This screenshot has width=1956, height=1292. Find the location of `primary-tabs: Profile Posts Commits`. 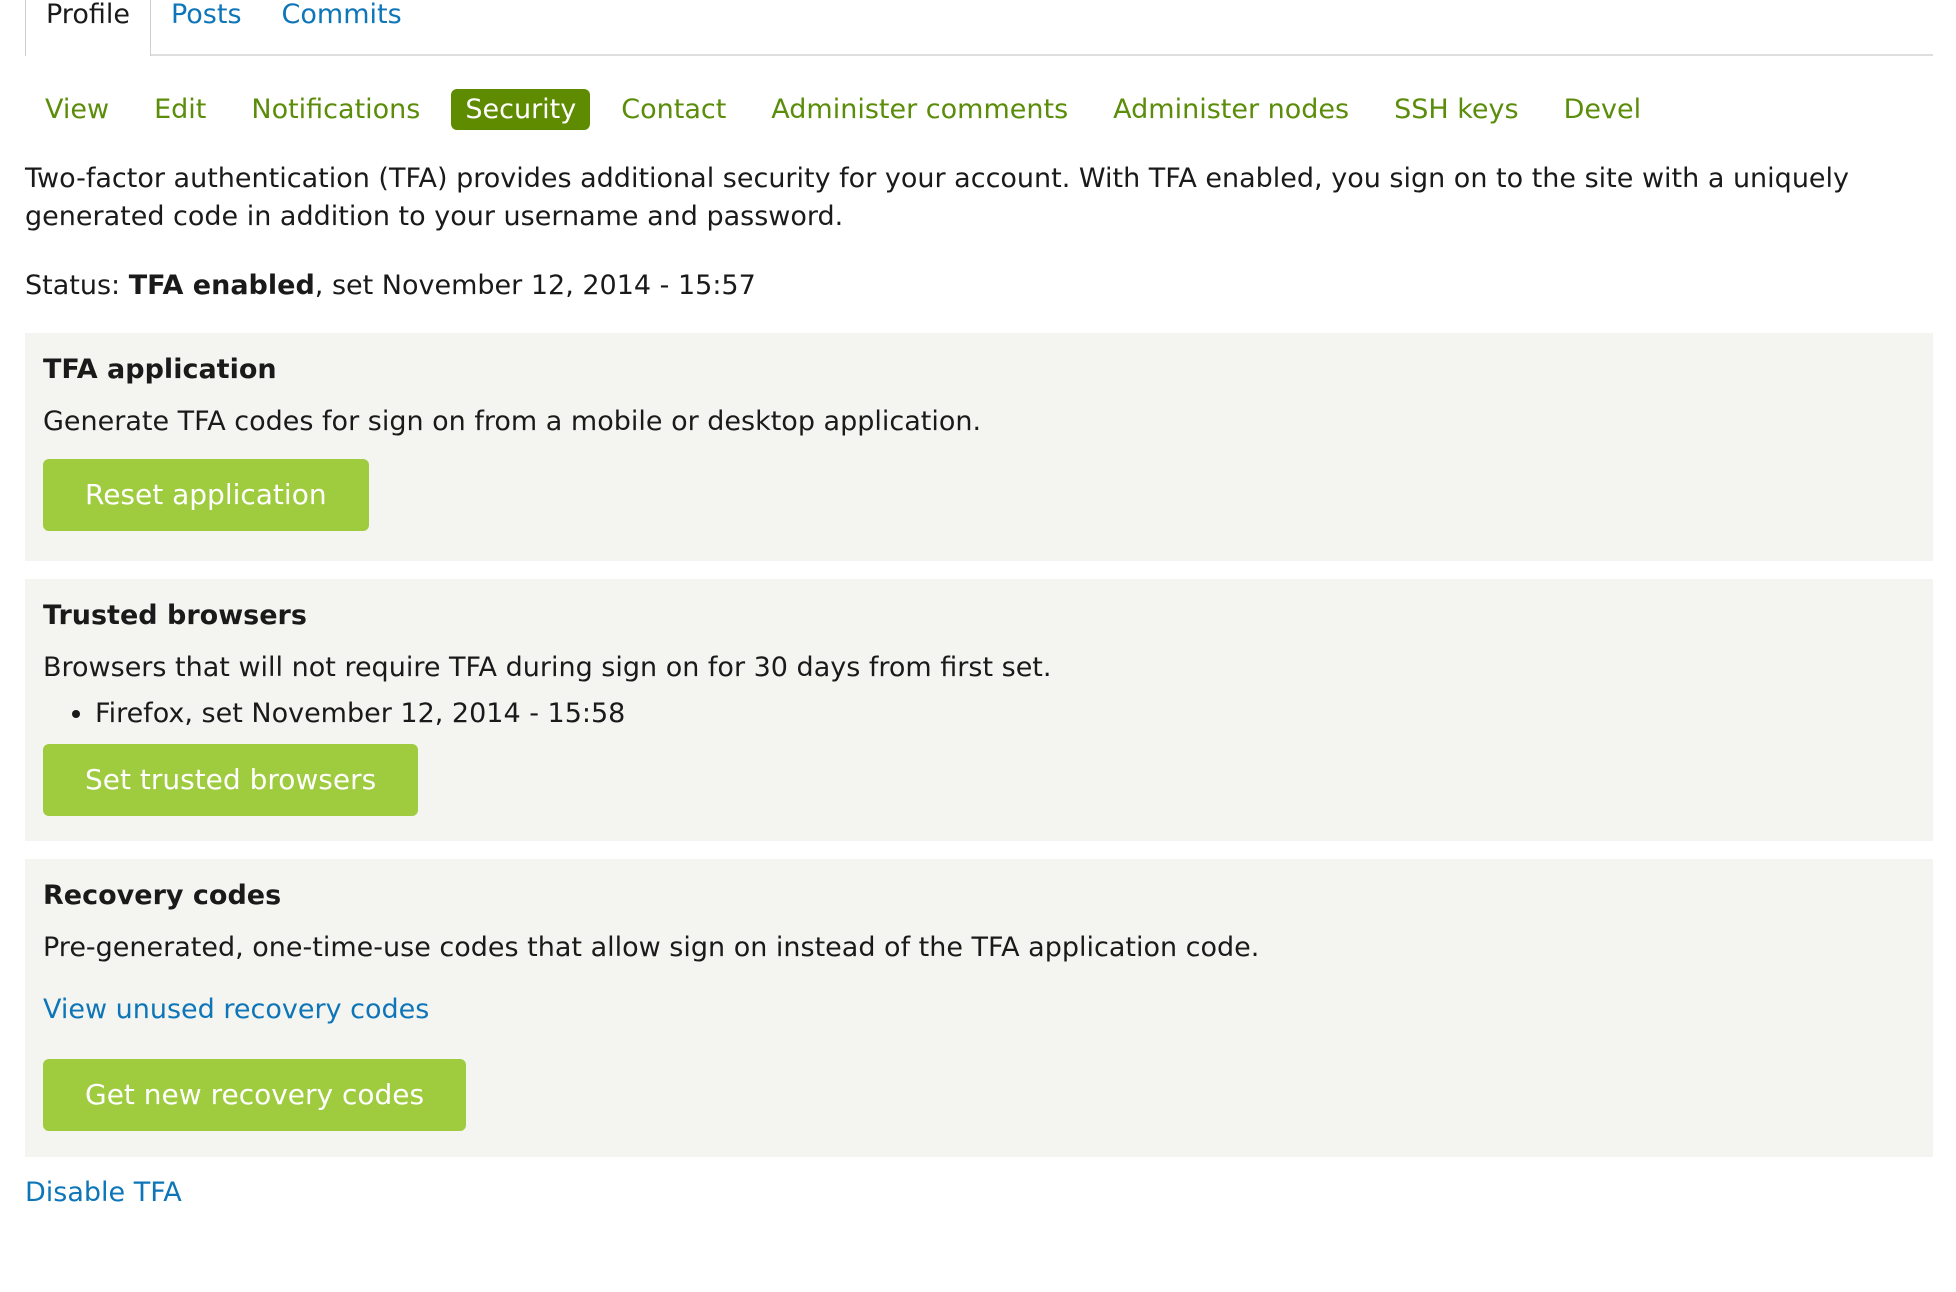

primary-tabs: Profile Posts Commits is located at coordinates (979, 28).